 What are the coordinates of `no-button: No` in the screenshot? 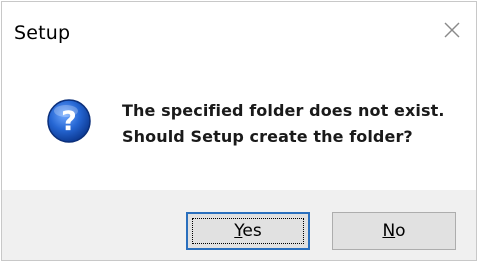 It's located at (394, 231).